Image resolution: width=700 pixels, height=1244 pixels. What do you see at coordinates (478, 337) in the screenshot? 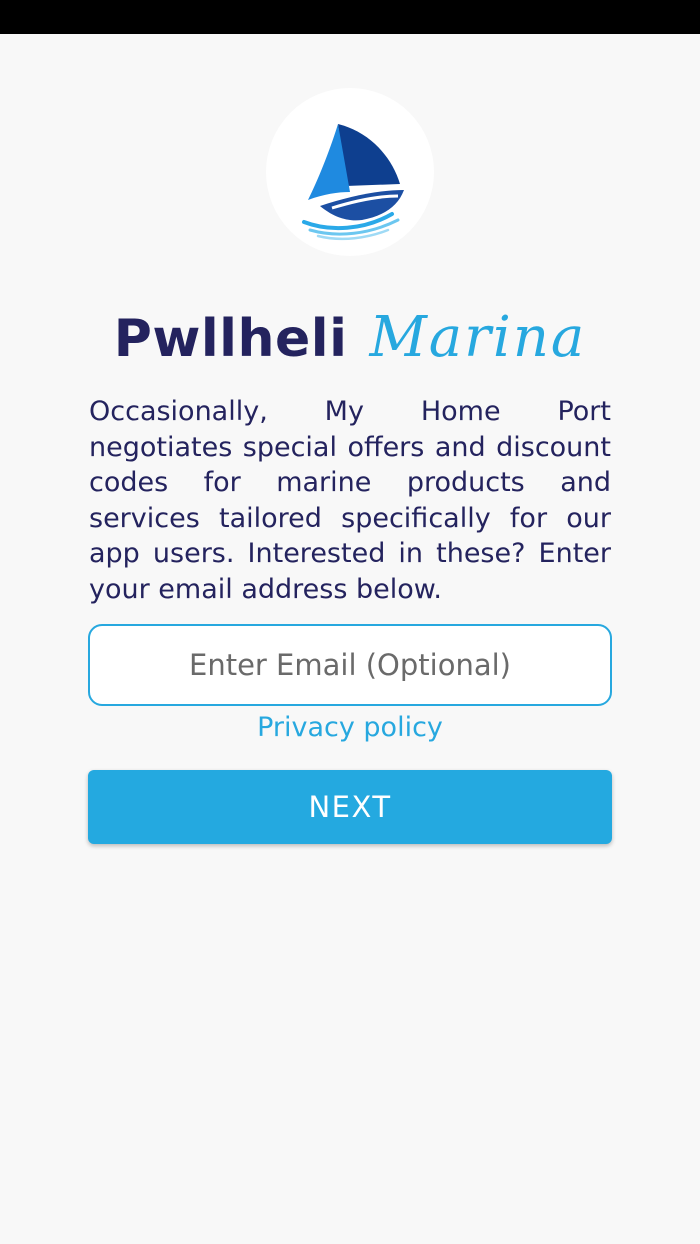
I see `brand-name-script: Marina` at bounding box center [478, 337].